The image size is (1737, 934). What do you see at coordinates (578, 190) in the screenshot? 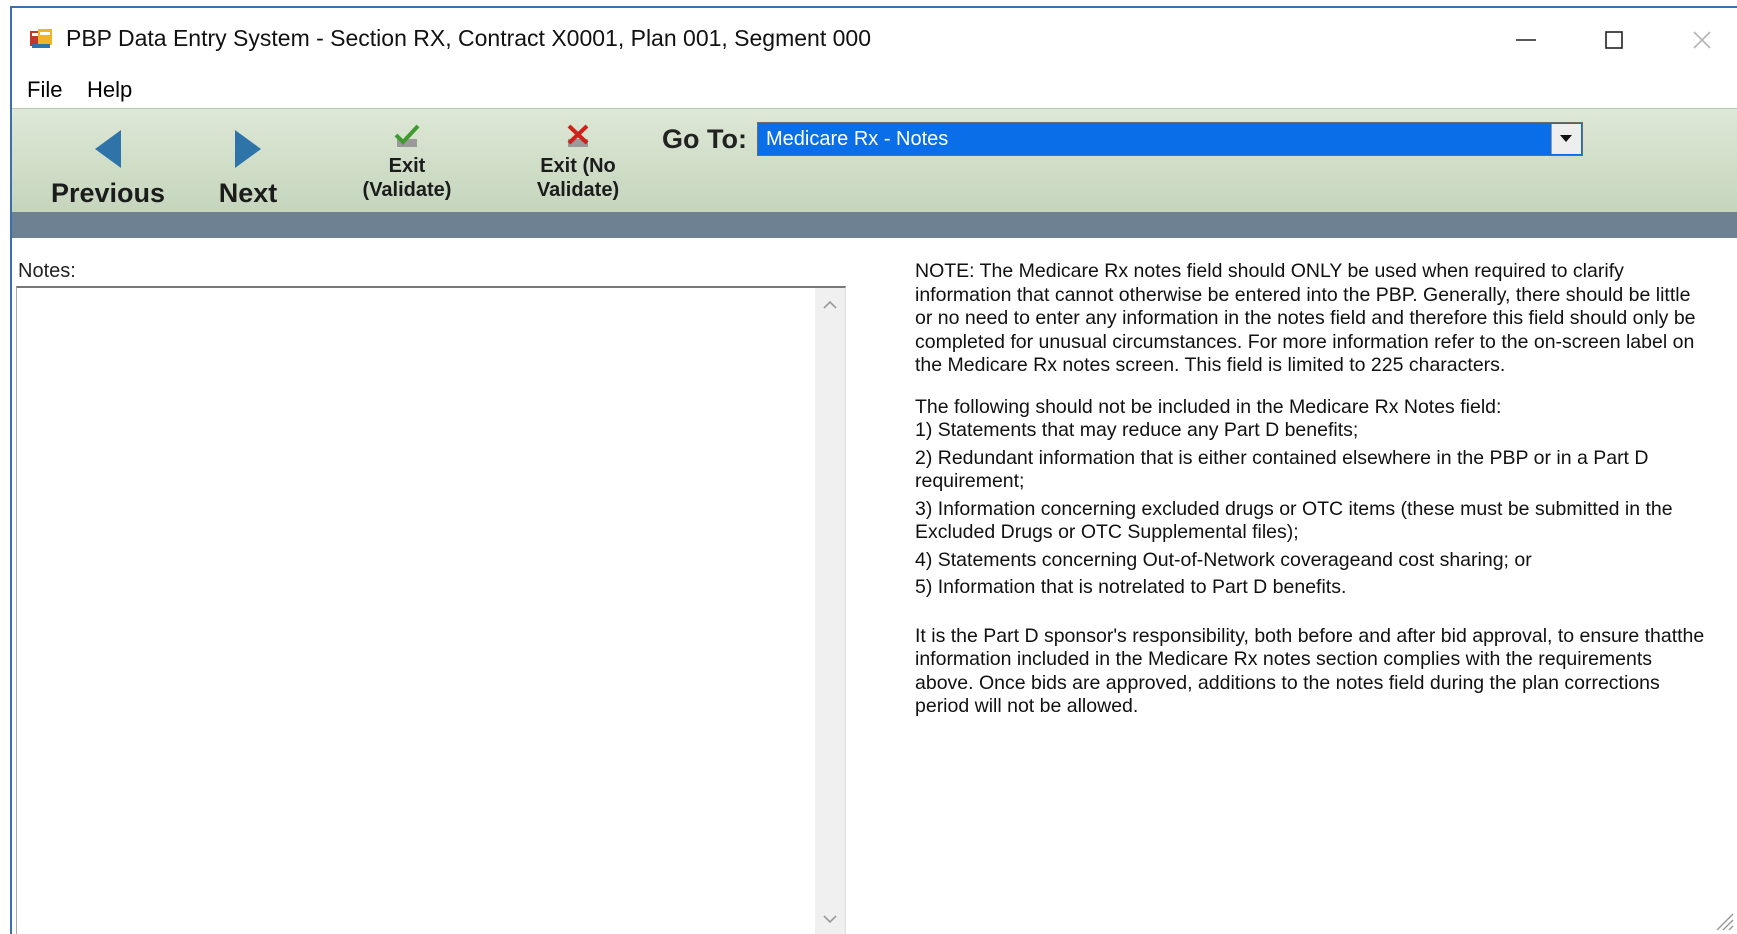
I see `exit-no-validate-label-2: Validate)` at bounding box center [578, 190].